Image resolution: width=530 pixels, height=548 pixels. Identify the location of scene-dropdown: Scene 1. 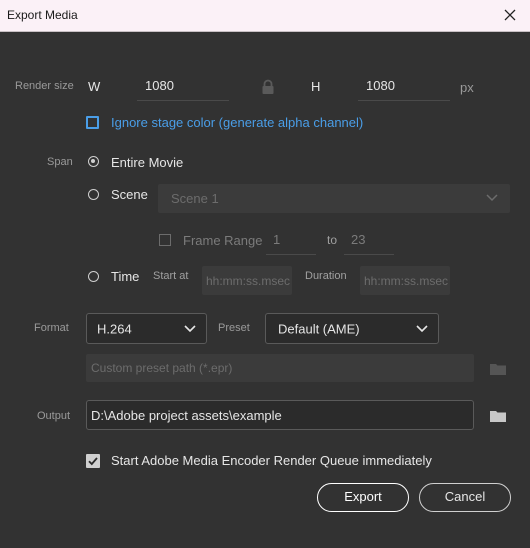
(334, 198).